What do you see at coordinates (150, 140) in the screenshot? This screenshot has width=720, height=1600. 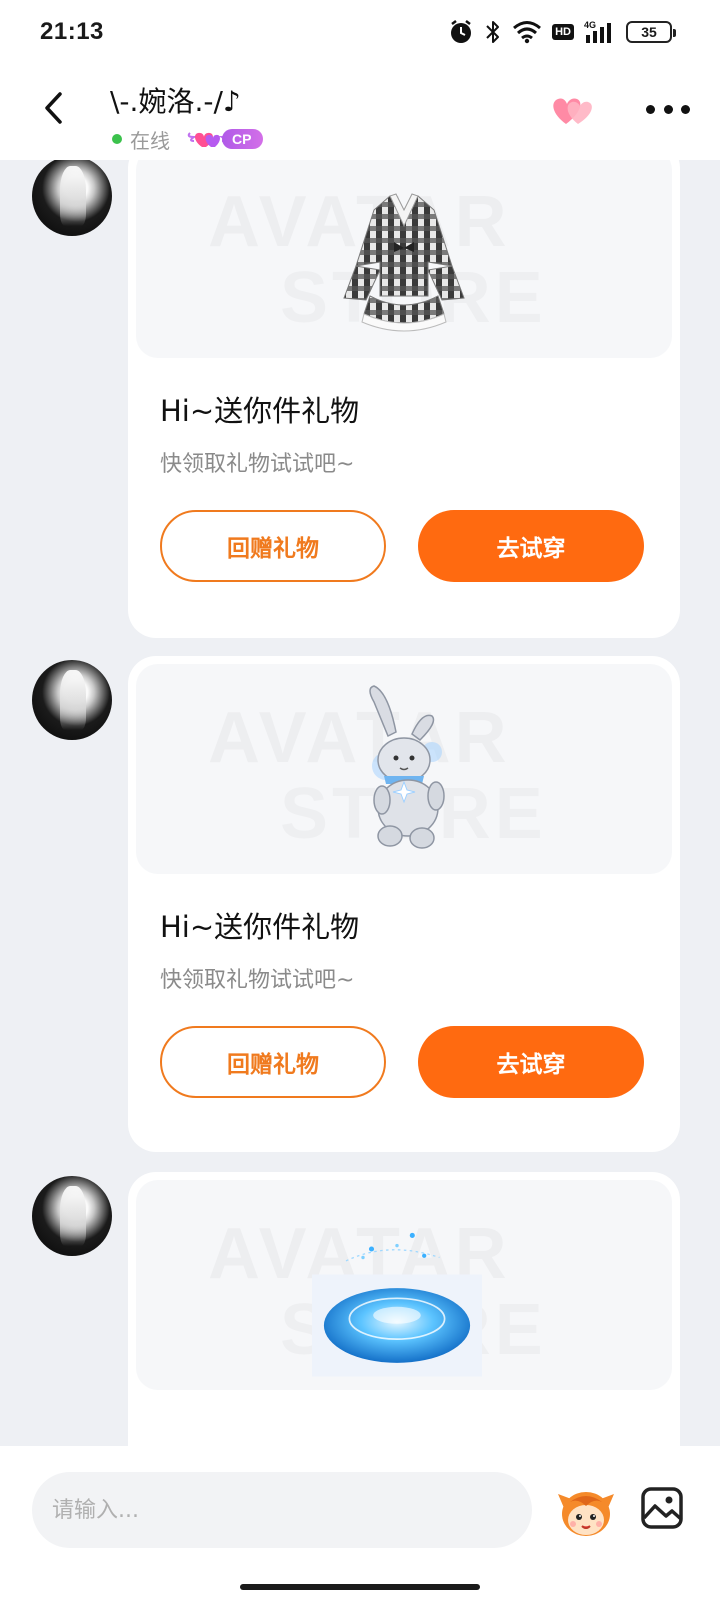 I see `online-status: 在线` at bounding box center [150, 140].